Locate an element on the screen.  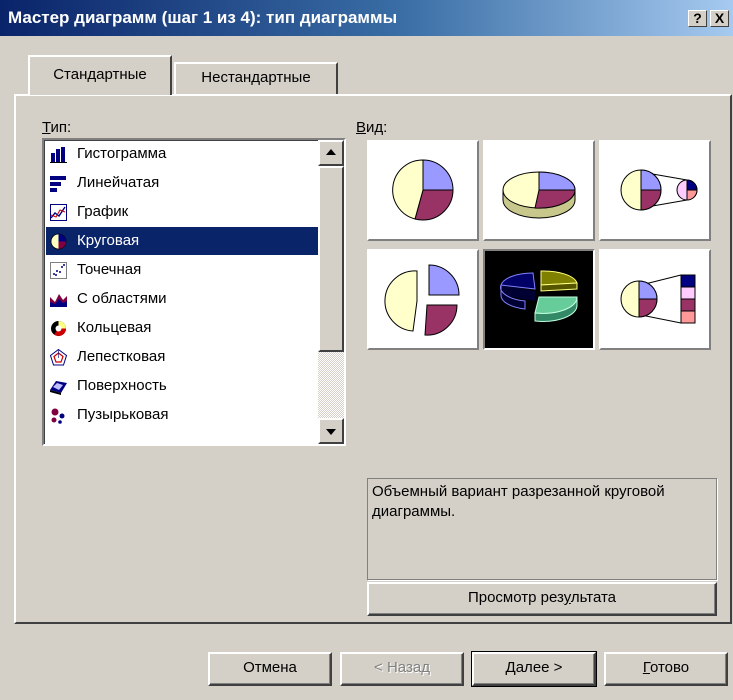
help-button: ? is located at coordinates (697, 18).